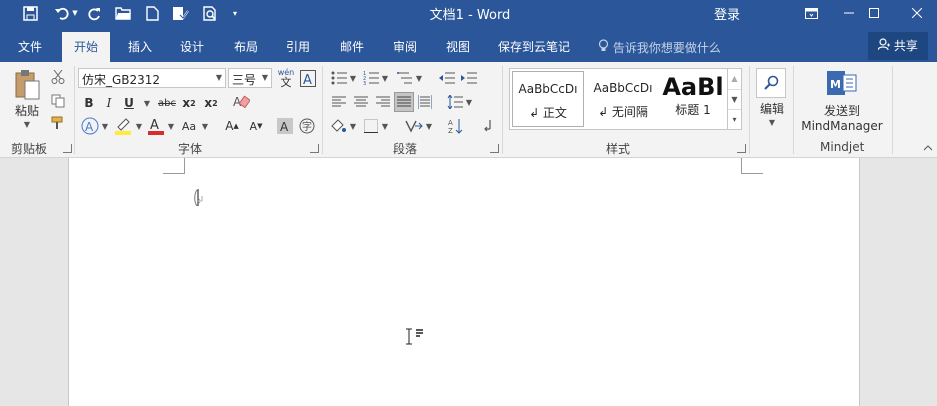  Describe the element at coordinates (405, 78) in the screenshot. I see `multilevel-list-icon` at that location.